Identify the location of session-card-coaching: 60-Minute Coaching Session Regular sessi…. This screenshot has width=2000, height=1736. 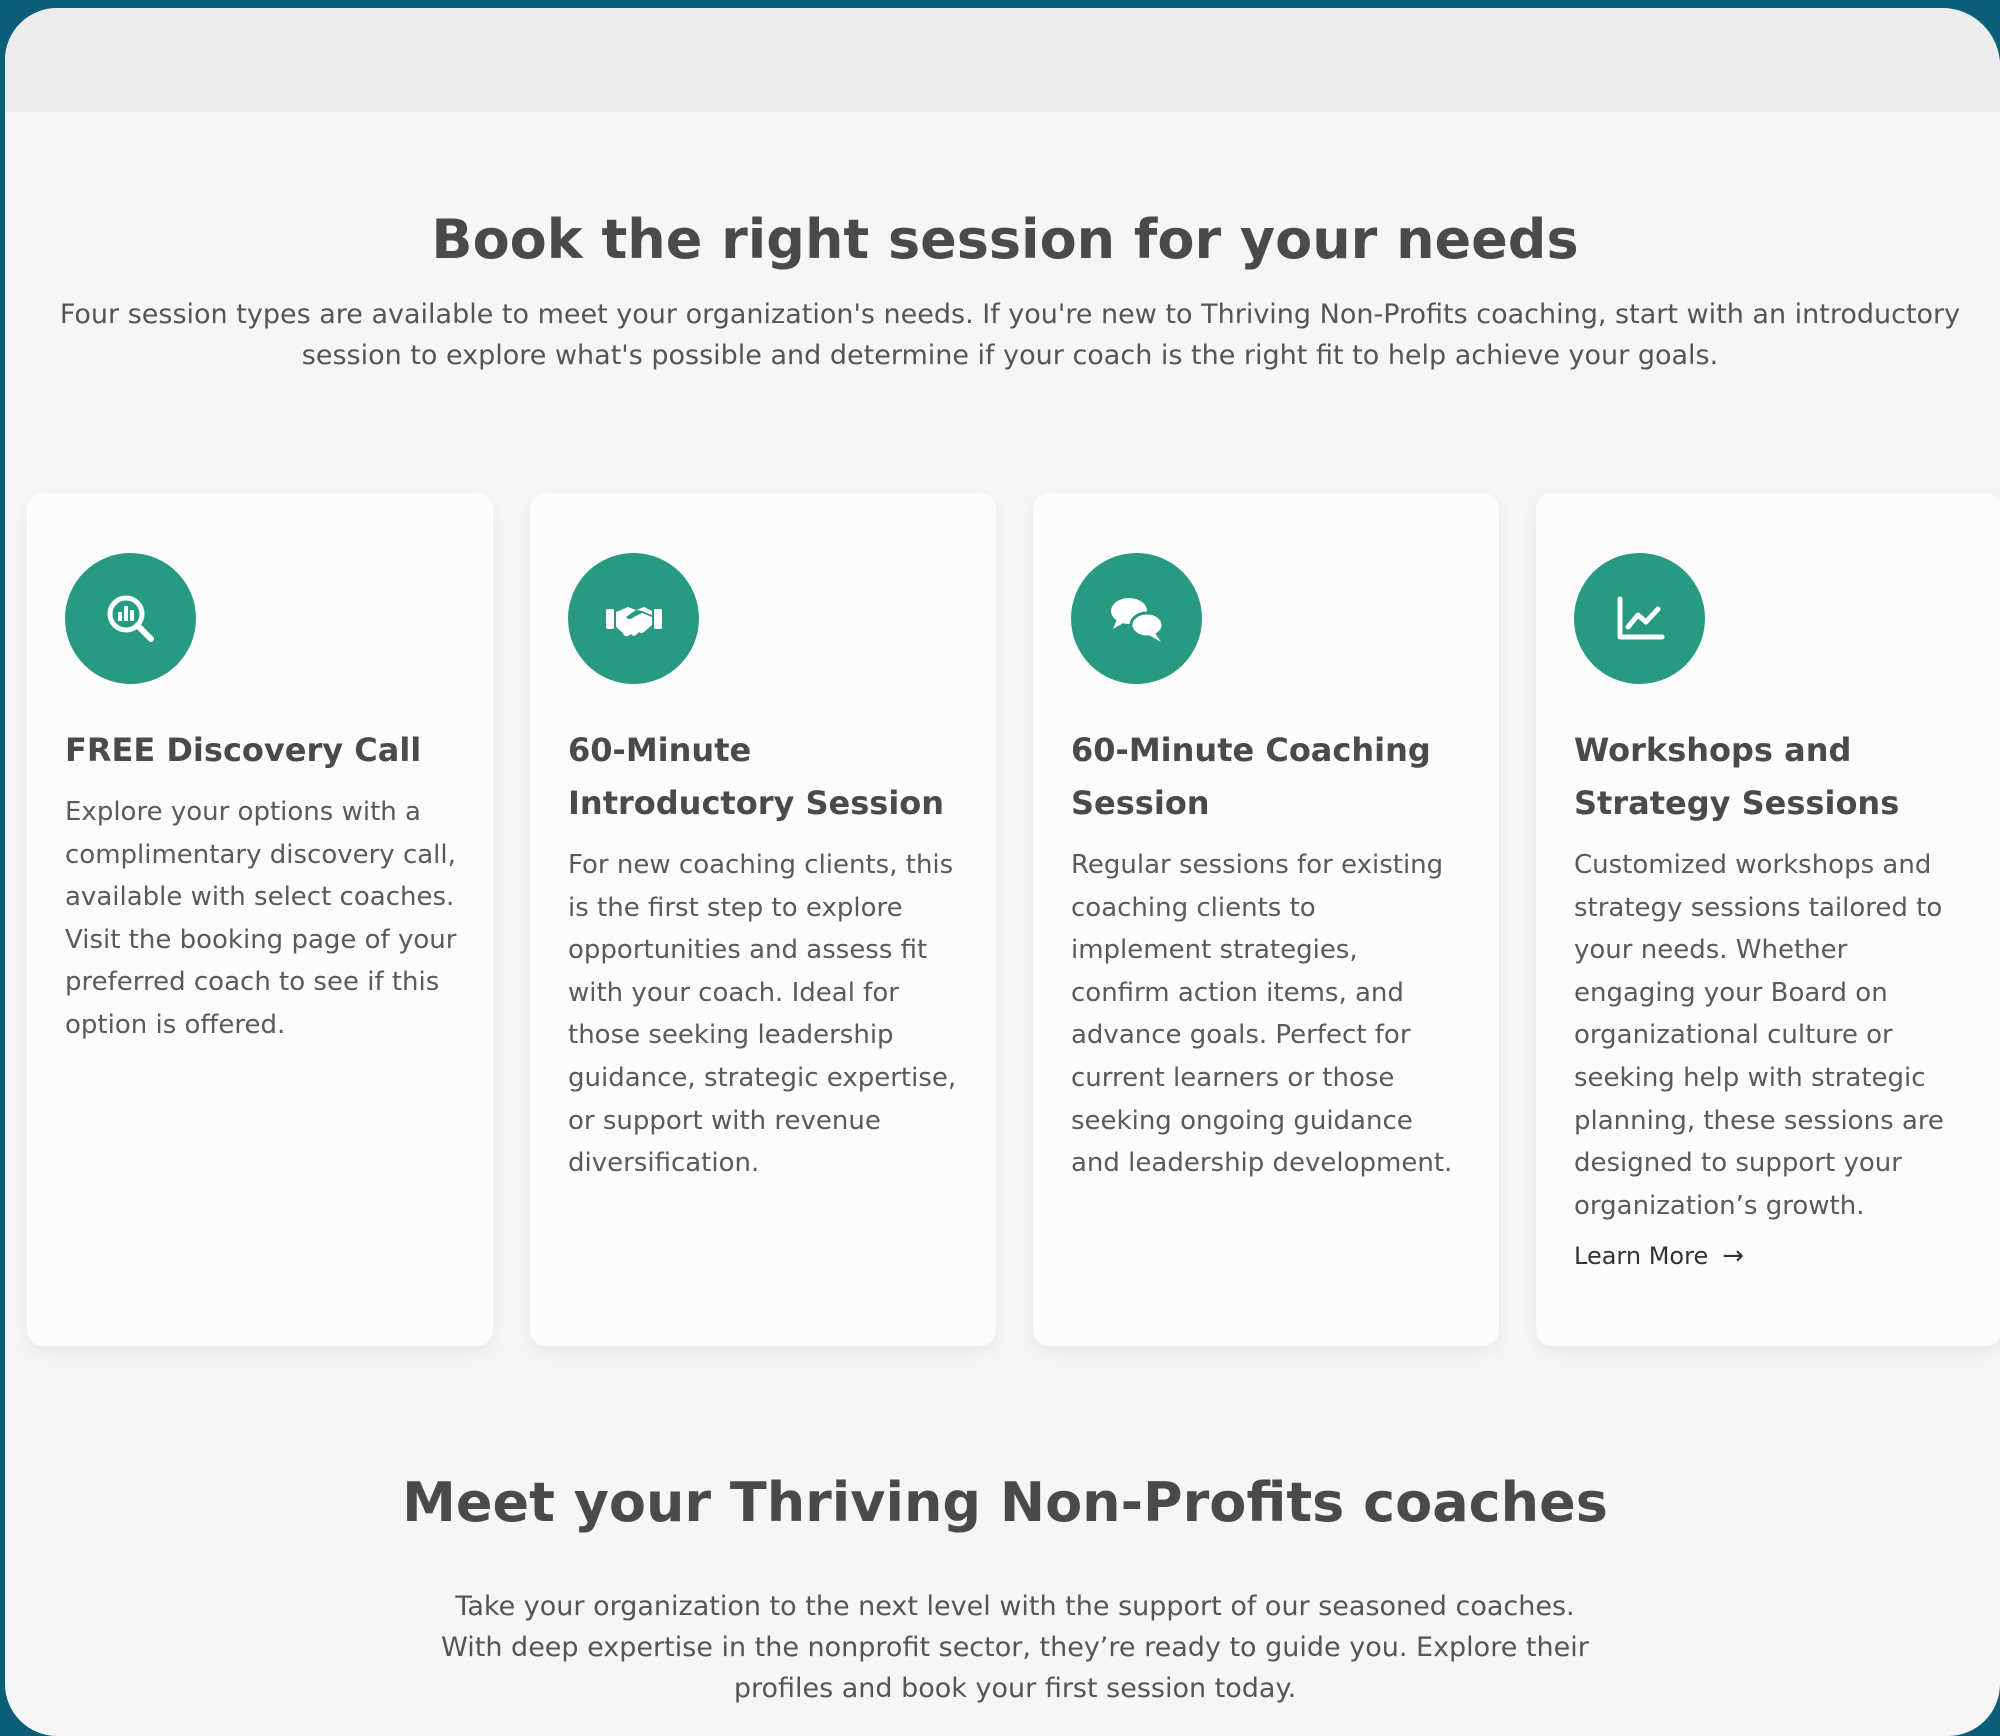
(1266, 919).